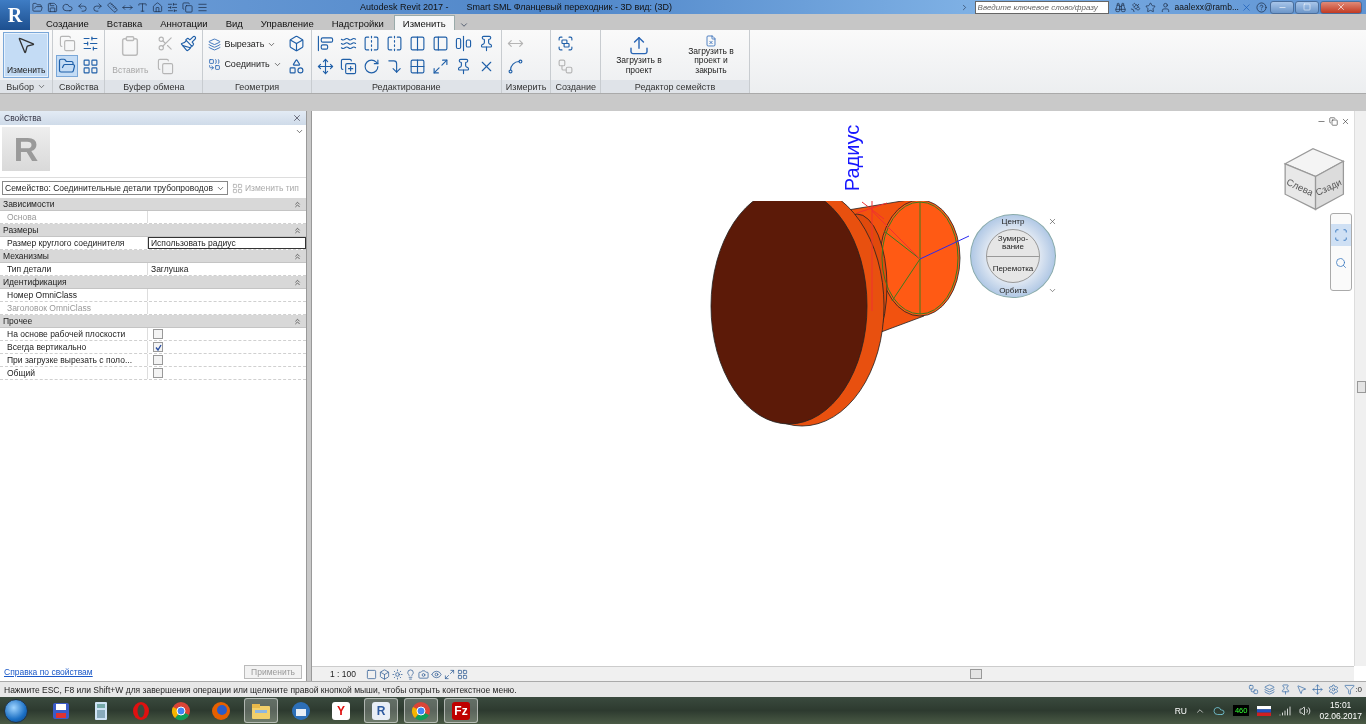 The width and height of the screenshot is (1366, 724). Describe the element at coordinates (423, 674) in the screenshot. I see `render-icon` at that location.